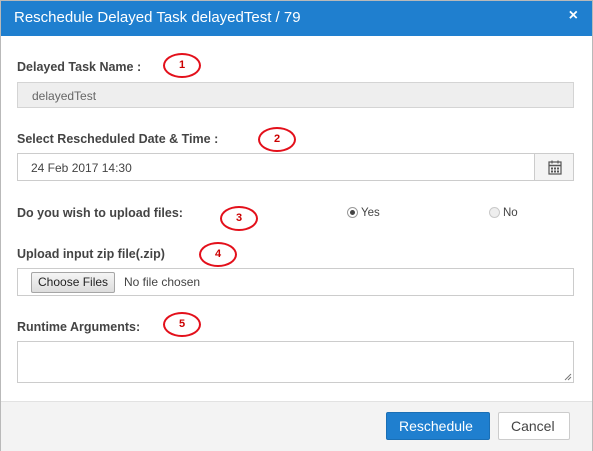  Describe the element at coordinates (534, 426) in the screenshot. I see `cancel-button: Cancel` at that location.